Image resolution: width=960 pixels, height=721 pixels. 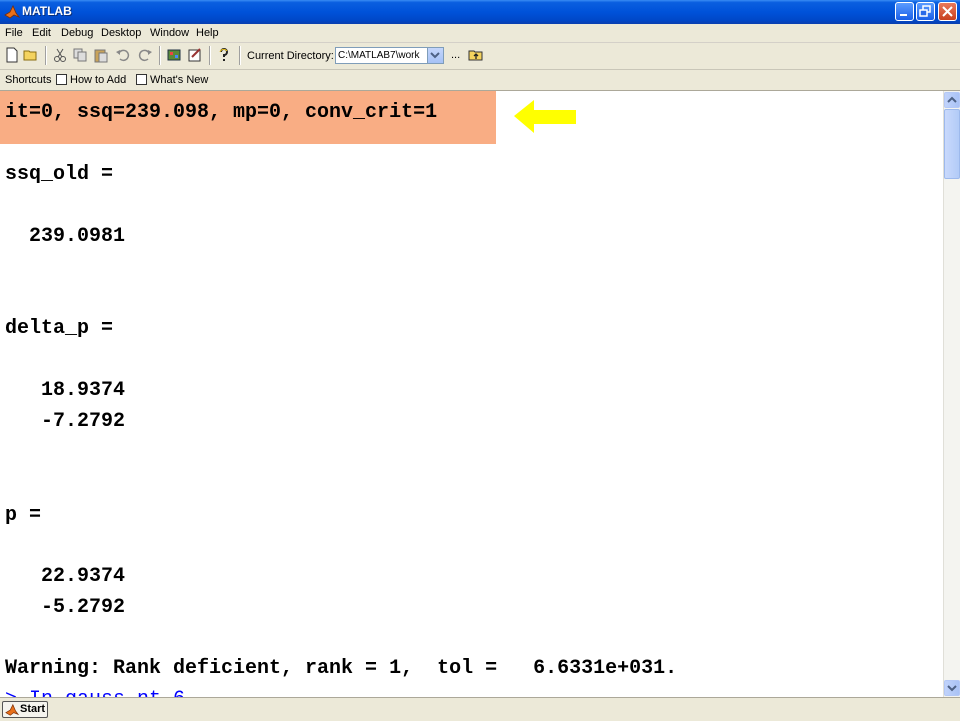 What do you see at coordinates (65, 236) in the screenshot?
I see `output-line: 239.0981` at bounding box center [65, 236].